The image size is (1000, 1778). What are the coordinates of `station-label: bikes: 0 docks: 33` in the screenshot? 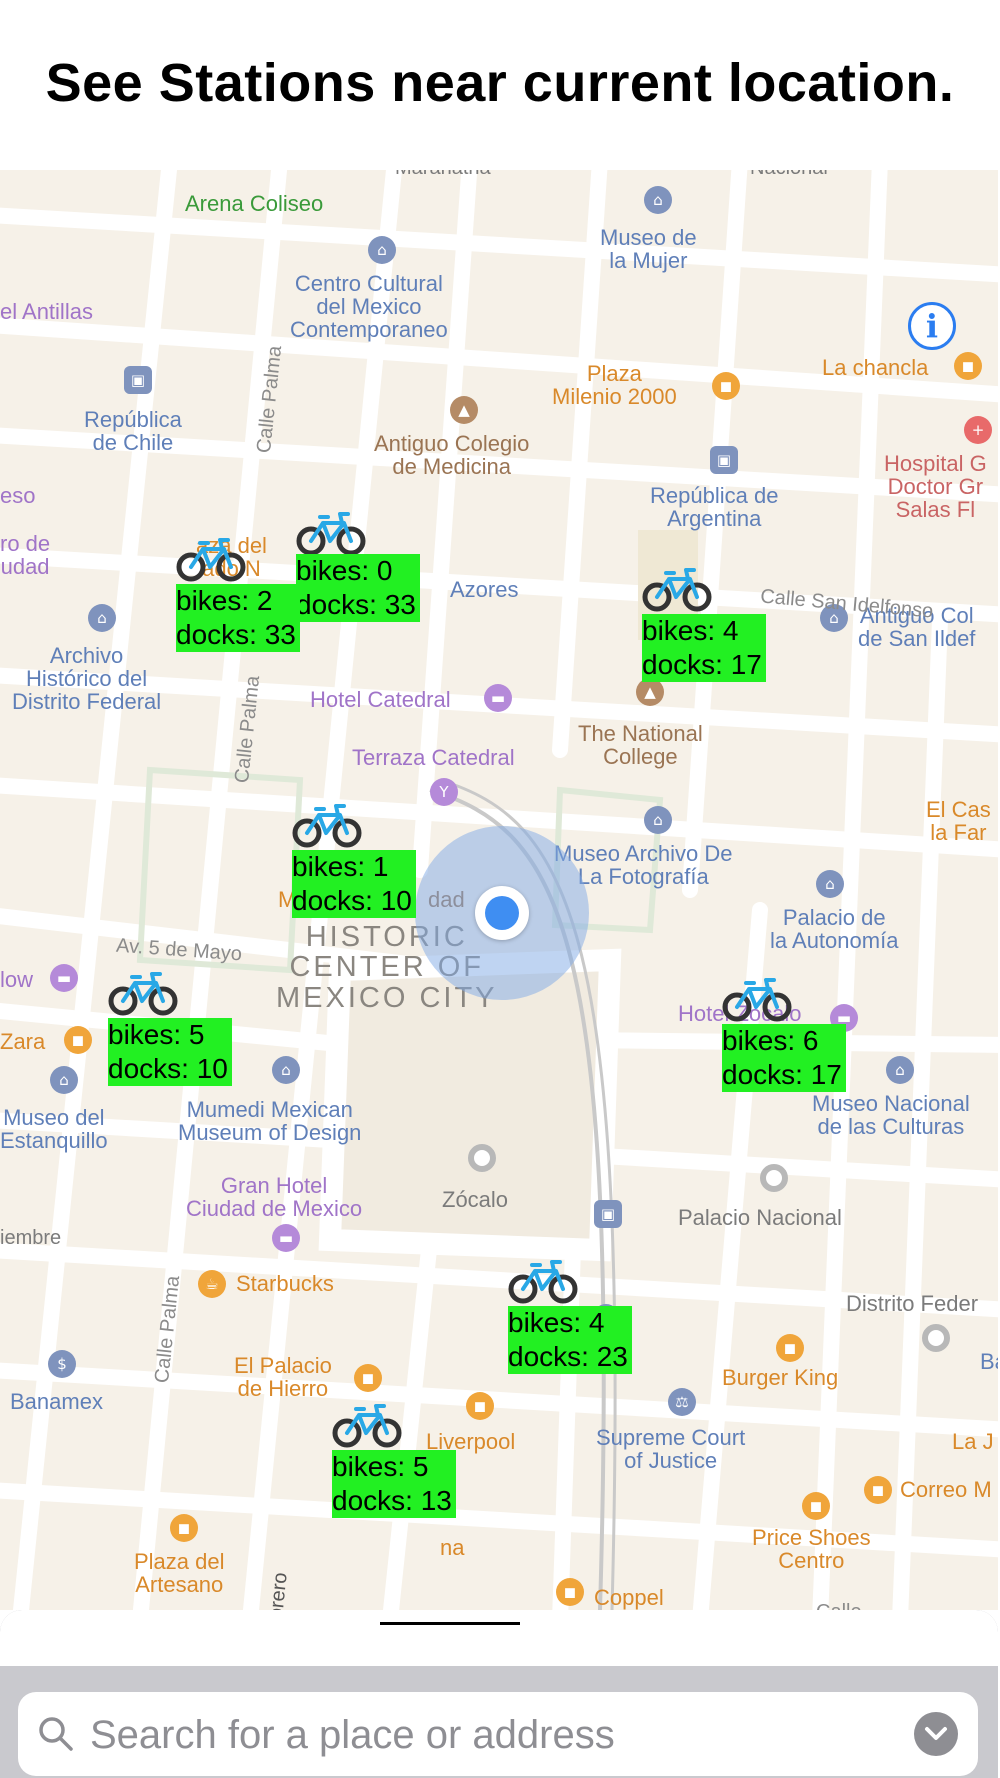 It's located at (358, 588).